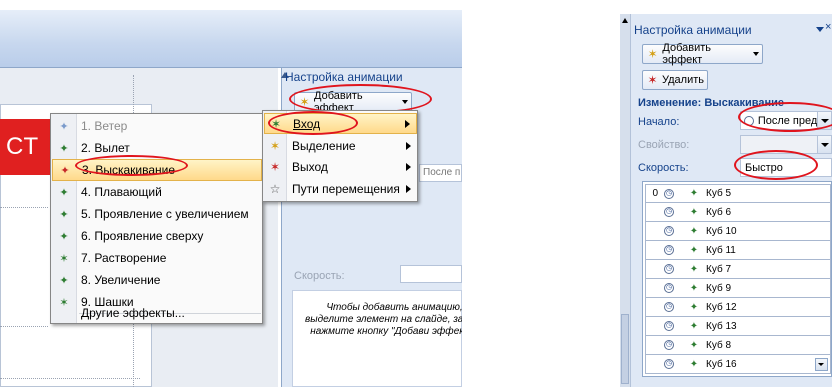 The height and width of the screenshot is (387, 832). What do you see at coordinates (625, 20) in the screenshot?
I see `scroll-up-icon` at bounding box center [625, 20].